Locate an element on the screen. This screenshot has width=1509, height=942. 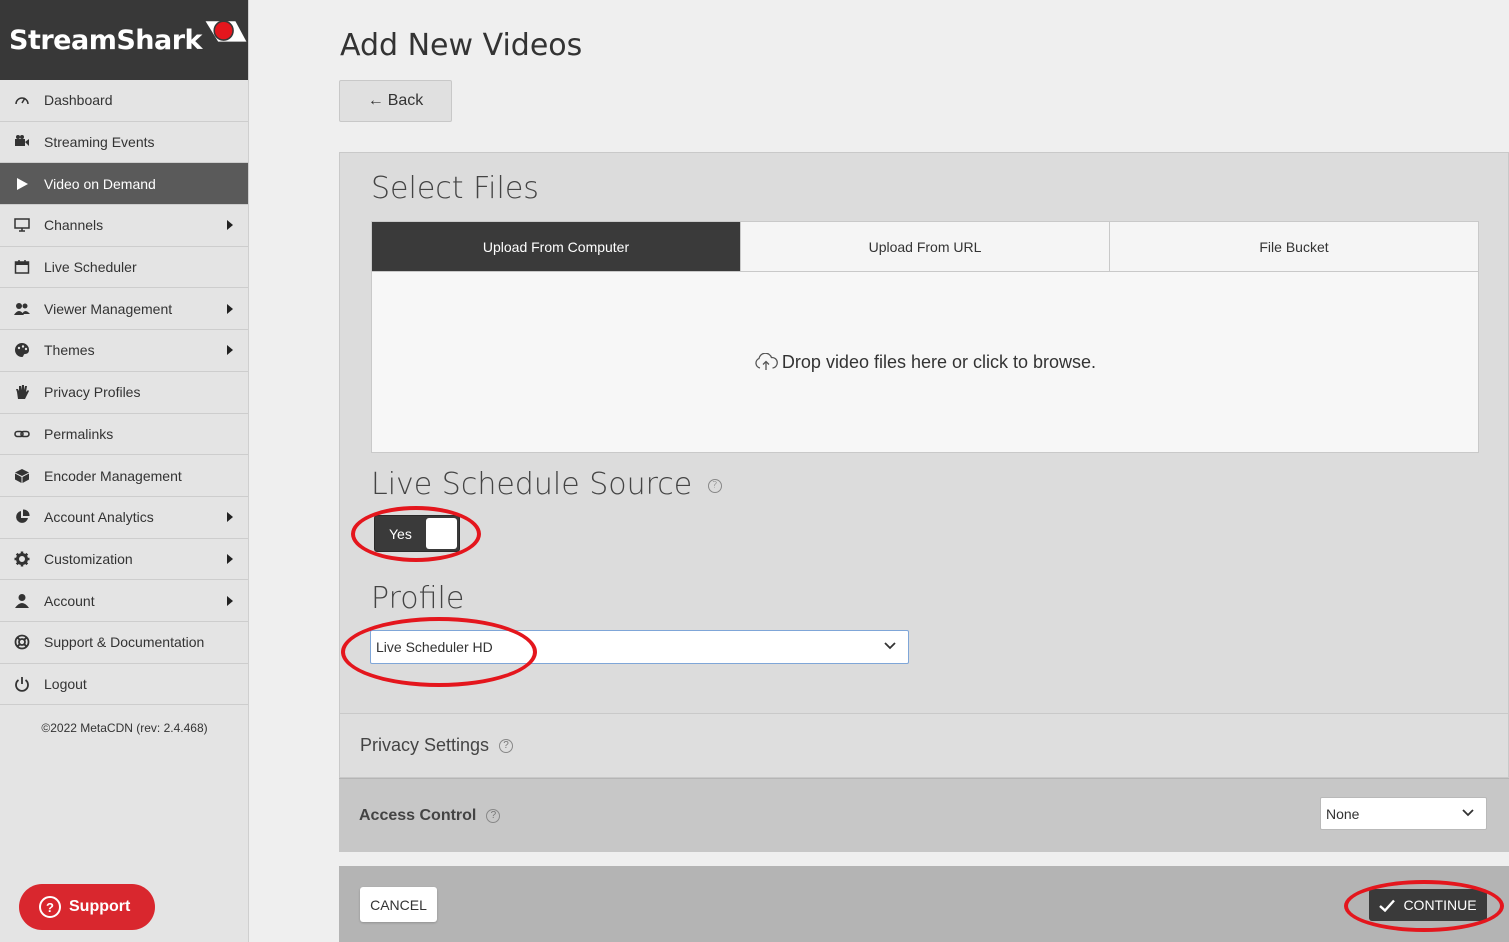
continue-button: CONTINUE is located at coordinates (1428, 905).